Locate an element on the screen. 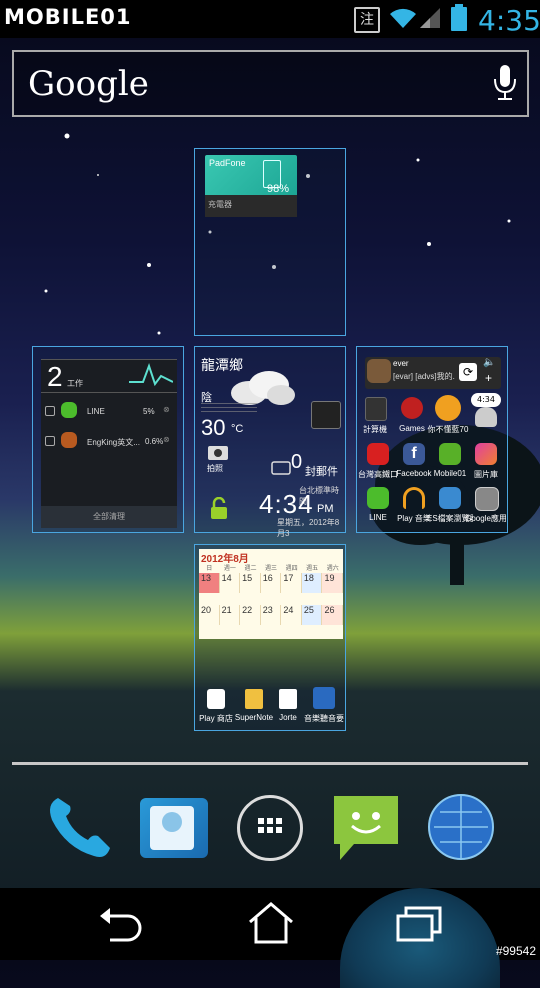 This screenshot has height=988, width=540. gallery-icon is located at coordinates (486, 454).